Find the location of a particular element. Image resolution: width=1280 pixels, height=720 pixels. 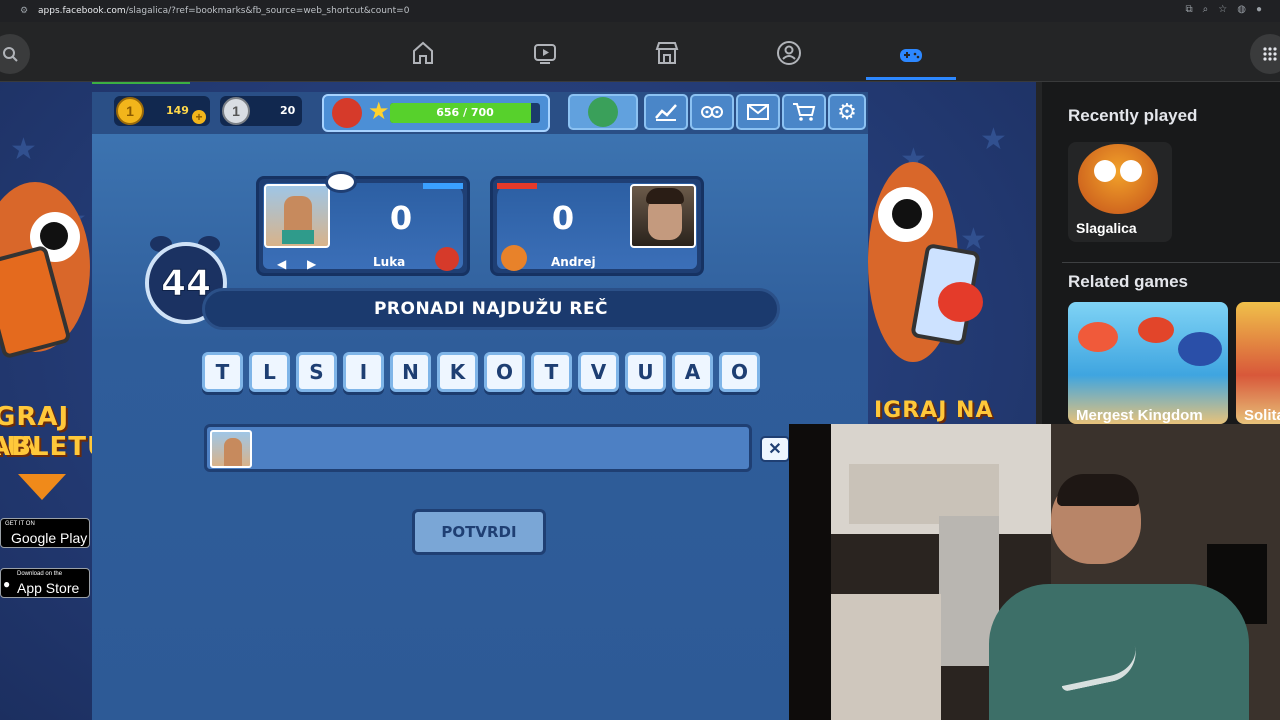

recently-played-title: Recently played is located at coordinates (1133, 115).